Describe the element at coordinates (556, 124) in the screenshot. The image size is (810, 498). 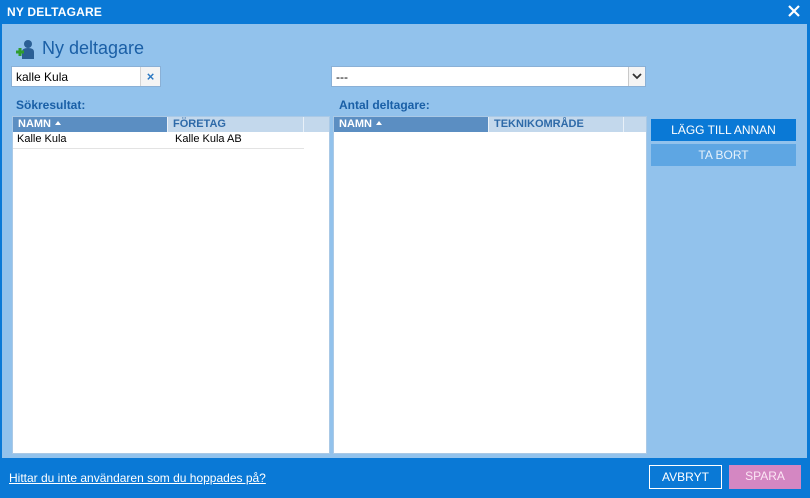
I see `column-header-technical-area: TEKNIKOMRÅDE` at that location.